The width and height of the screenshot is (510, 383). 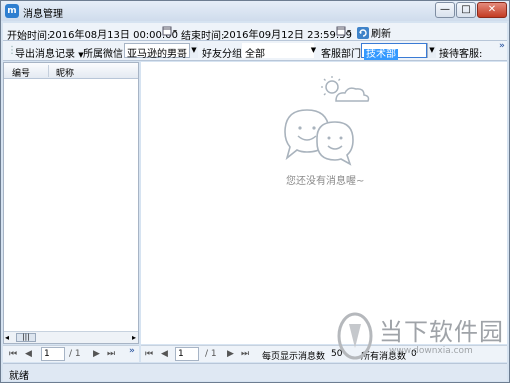 I want to click on export-records-label: 导出消息记录, so click(x=45, y=54).